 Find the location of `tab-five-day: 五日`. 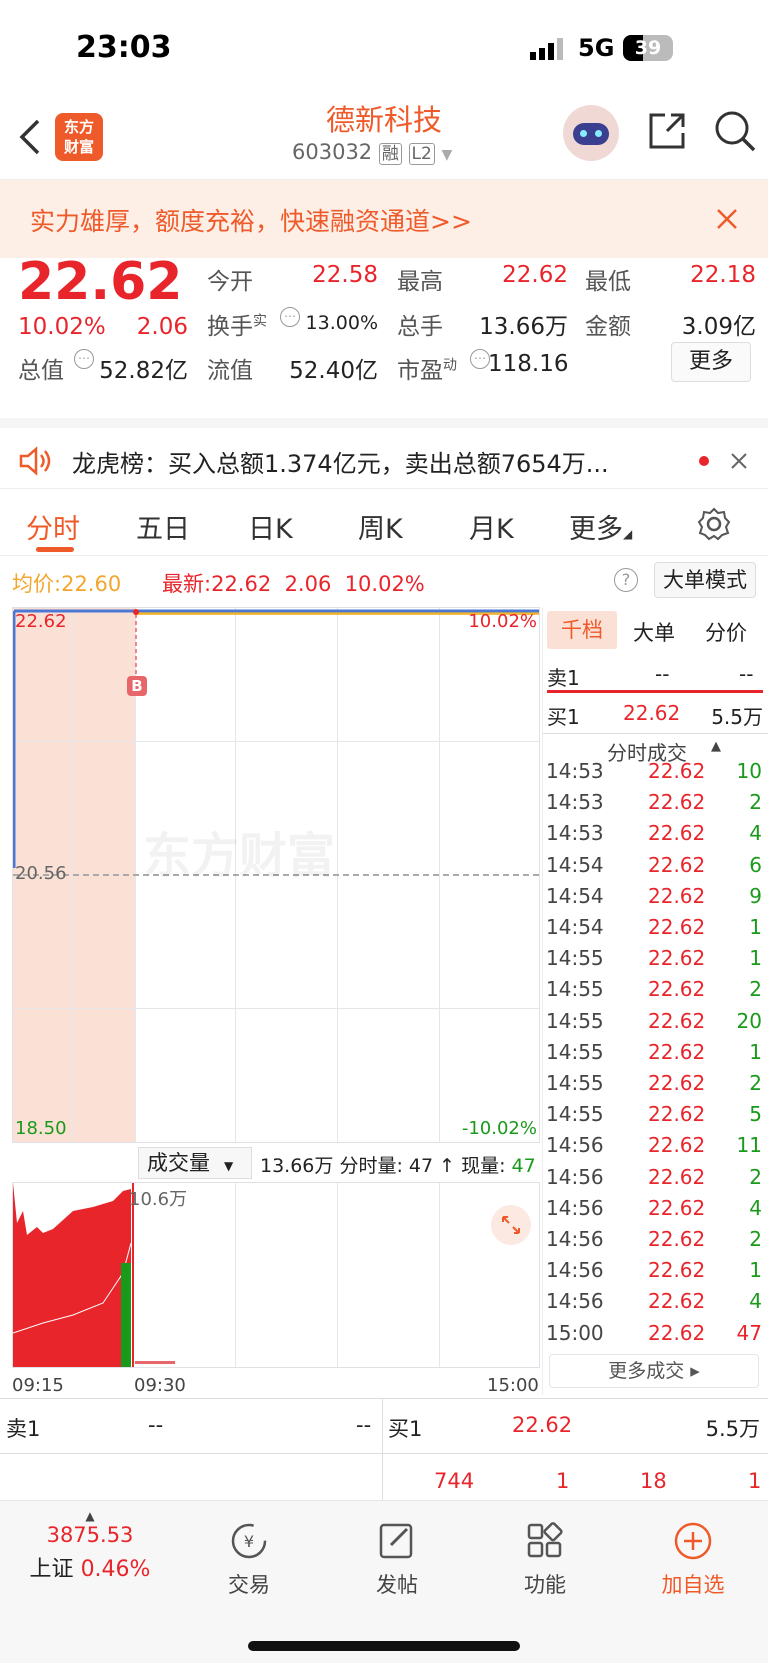

tab-five-day: 五日 is located at coordinates (163, 526).